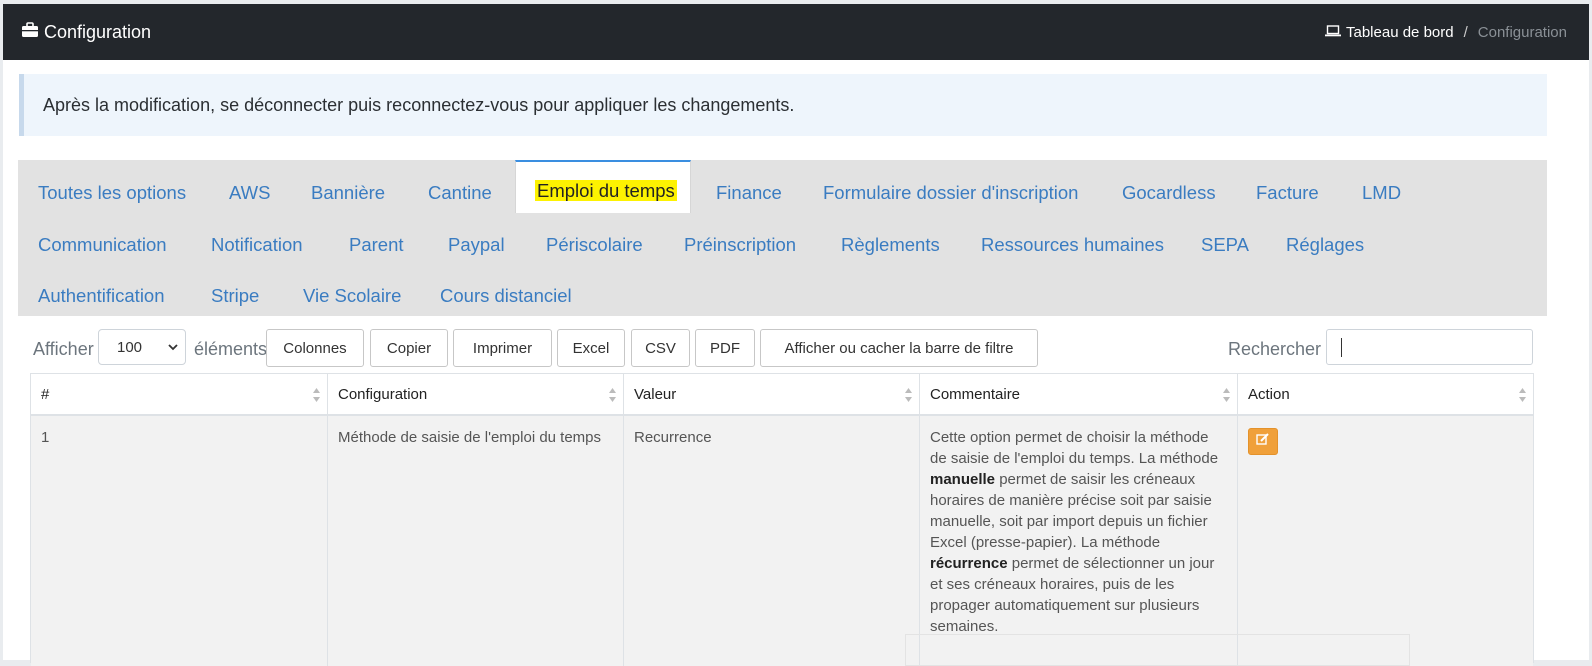  I want to click on excel-button: Excel, so click(591, 348).